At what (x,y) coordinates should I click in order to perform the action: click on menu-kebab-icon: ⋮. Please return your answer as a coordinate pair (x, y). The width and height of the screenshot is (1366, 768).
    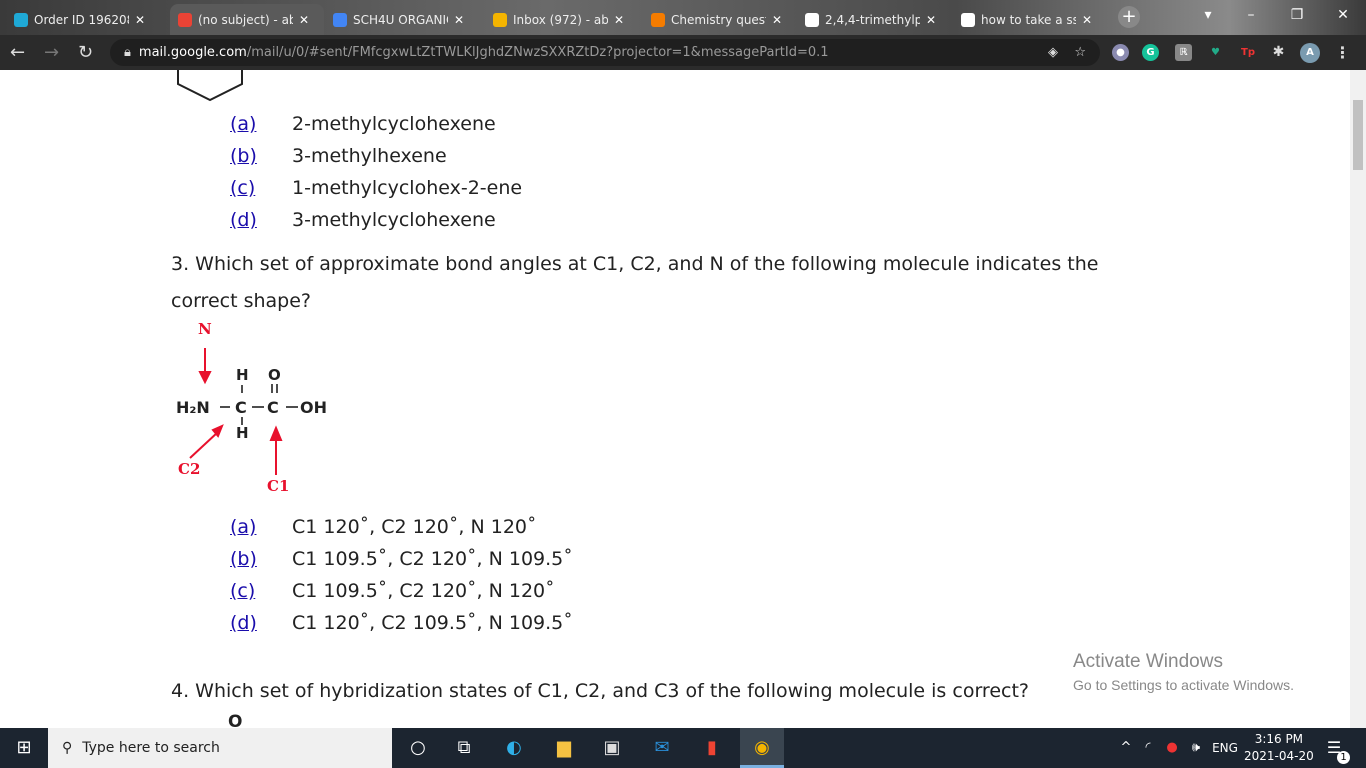
    Looking at the image, I should click on (1342, 52).